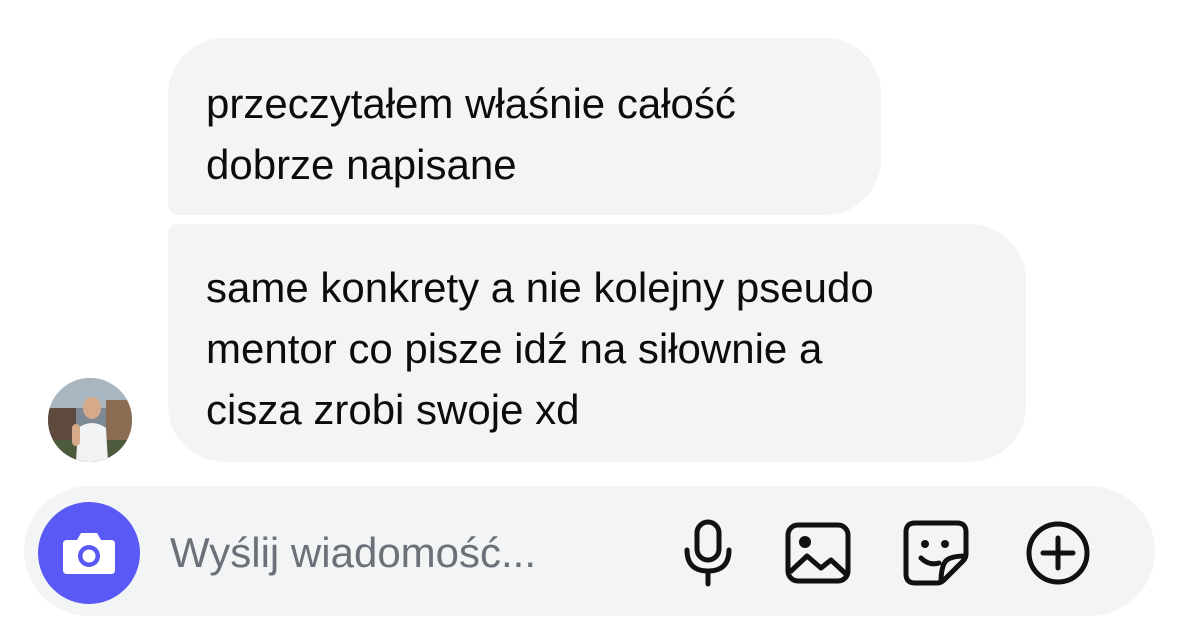 This screenshot has height=643, width=1179. I want to click on image-icon, so click(818, 553).